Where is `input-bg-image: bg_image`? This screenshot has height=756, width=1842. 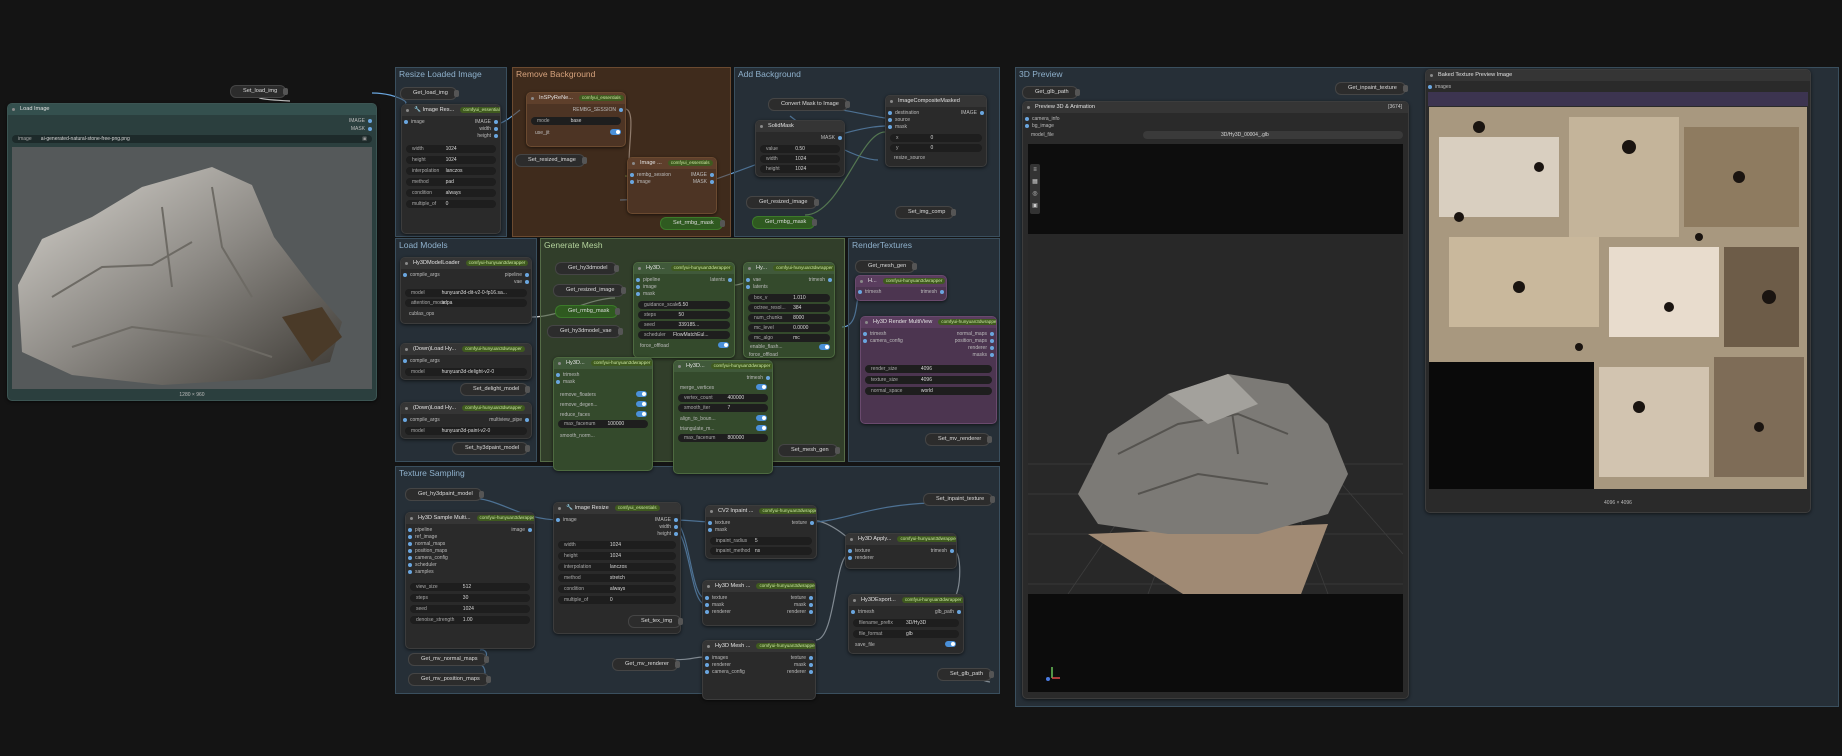 input-bg-image: bg_image is located at coordinates (1039, 126).